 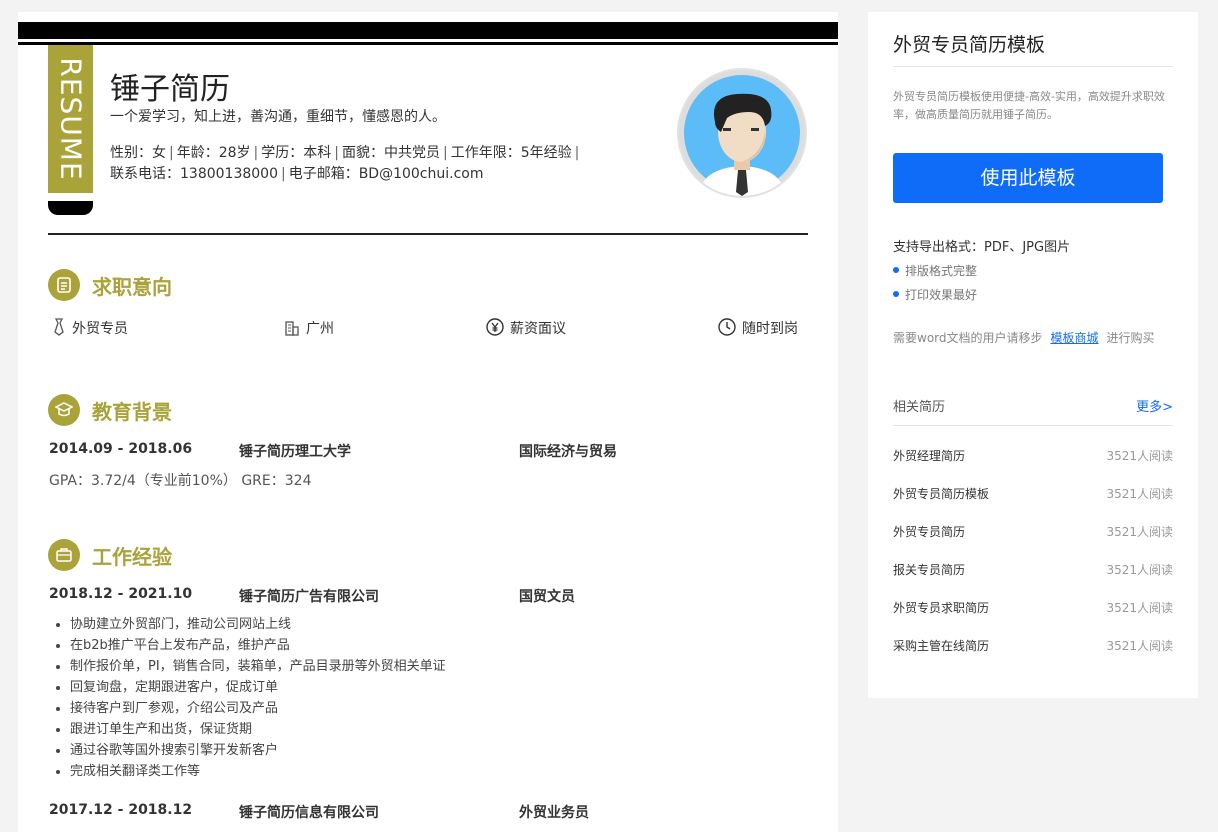 I want to click on section-education-title: 教育背景, so click(x=132, y=412).